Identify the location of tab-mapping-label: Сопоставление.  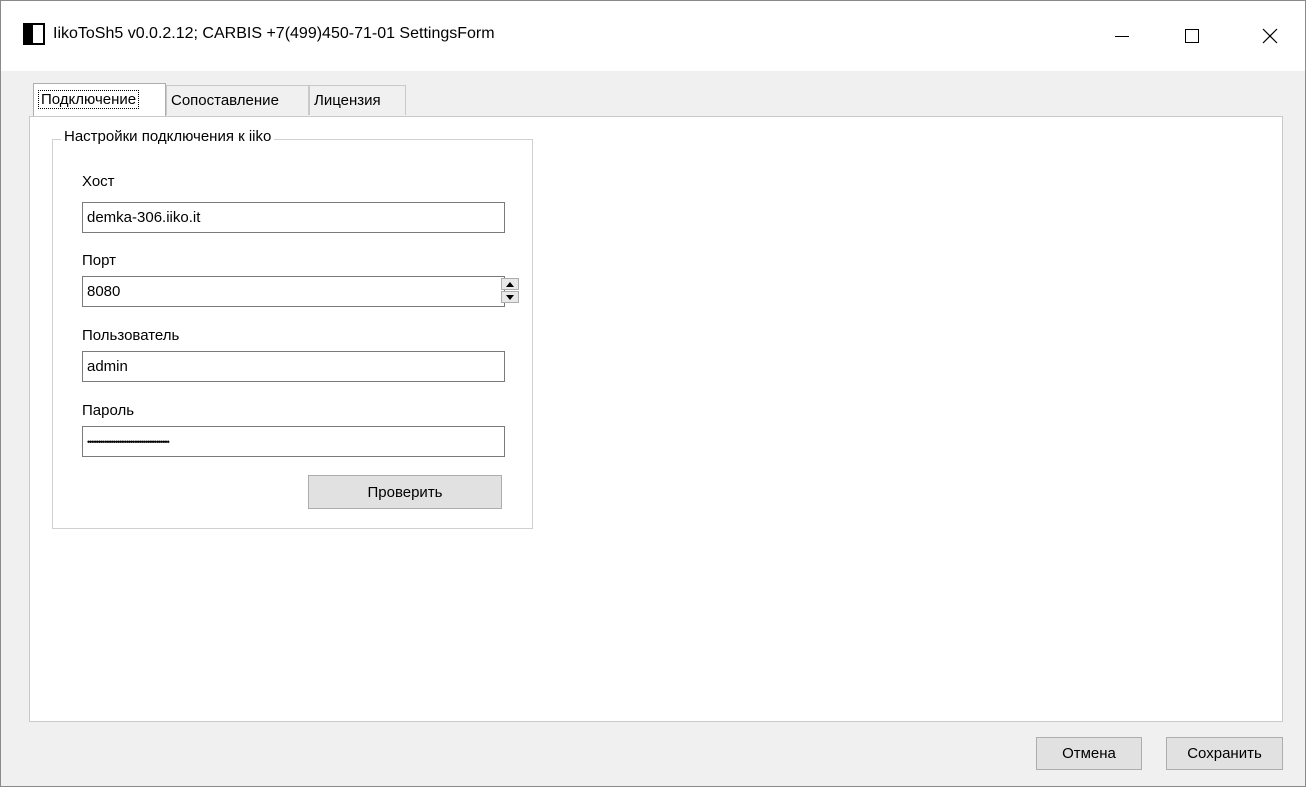
(225, 100).